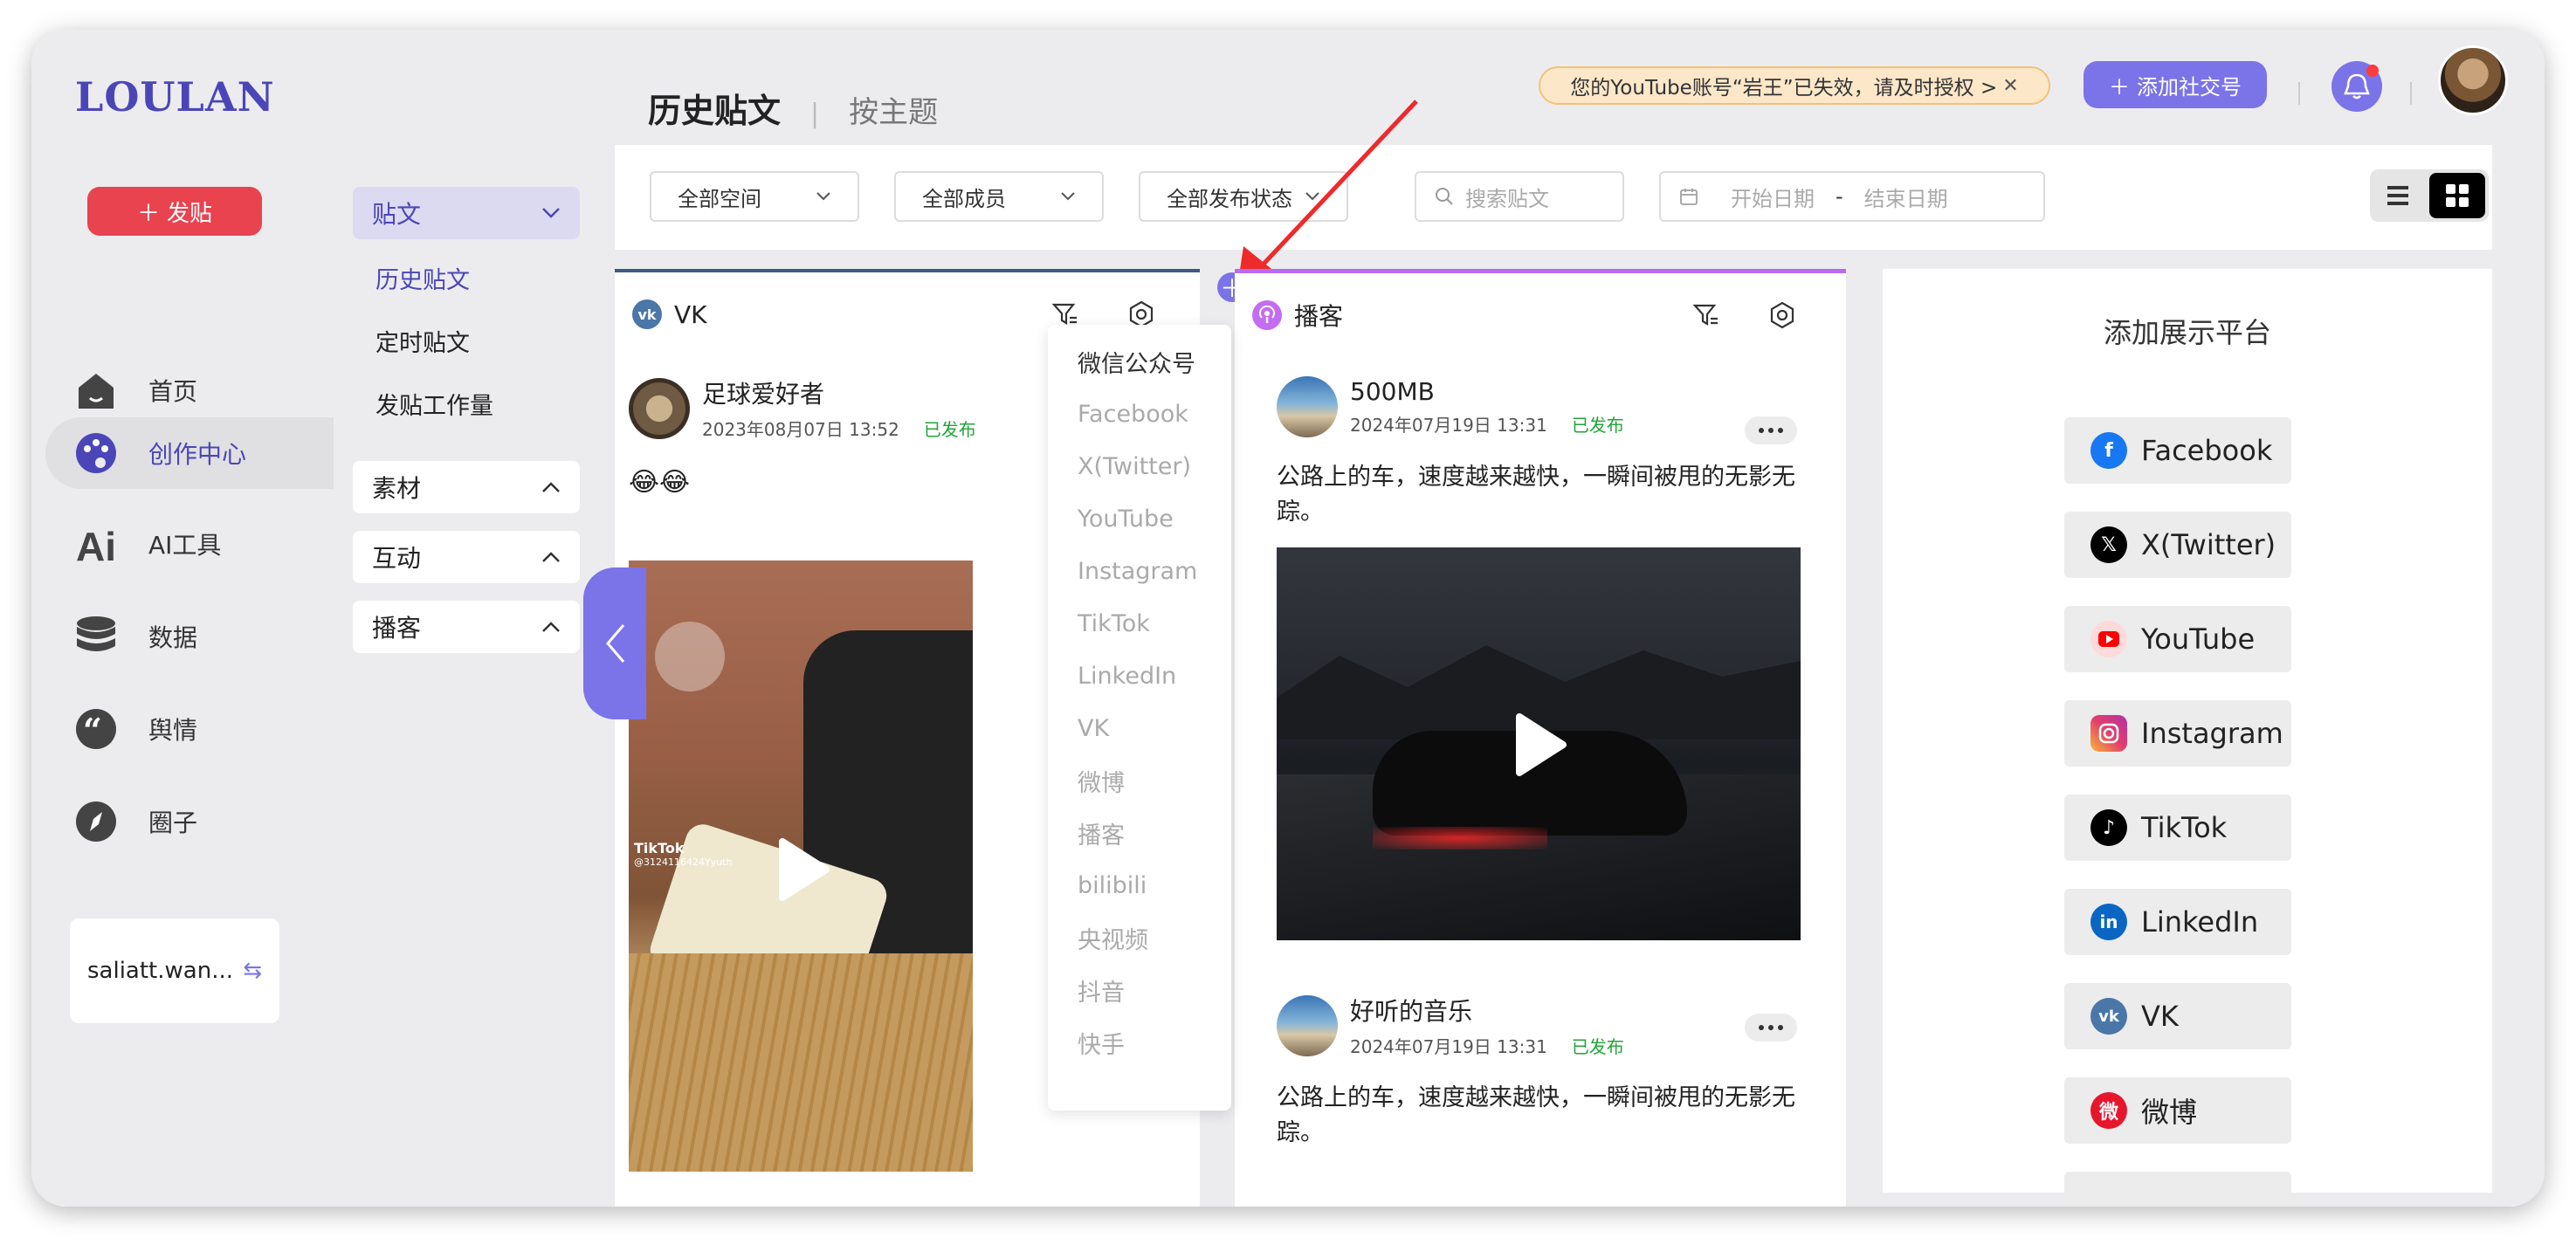 Image resolution: width=2576 pixels, height=1238 pixels. What do you see at coordinates (1139, 361) in the screenshot?
I see `dropdown-item: 微信公众号` at bounding box center [1139, 361].